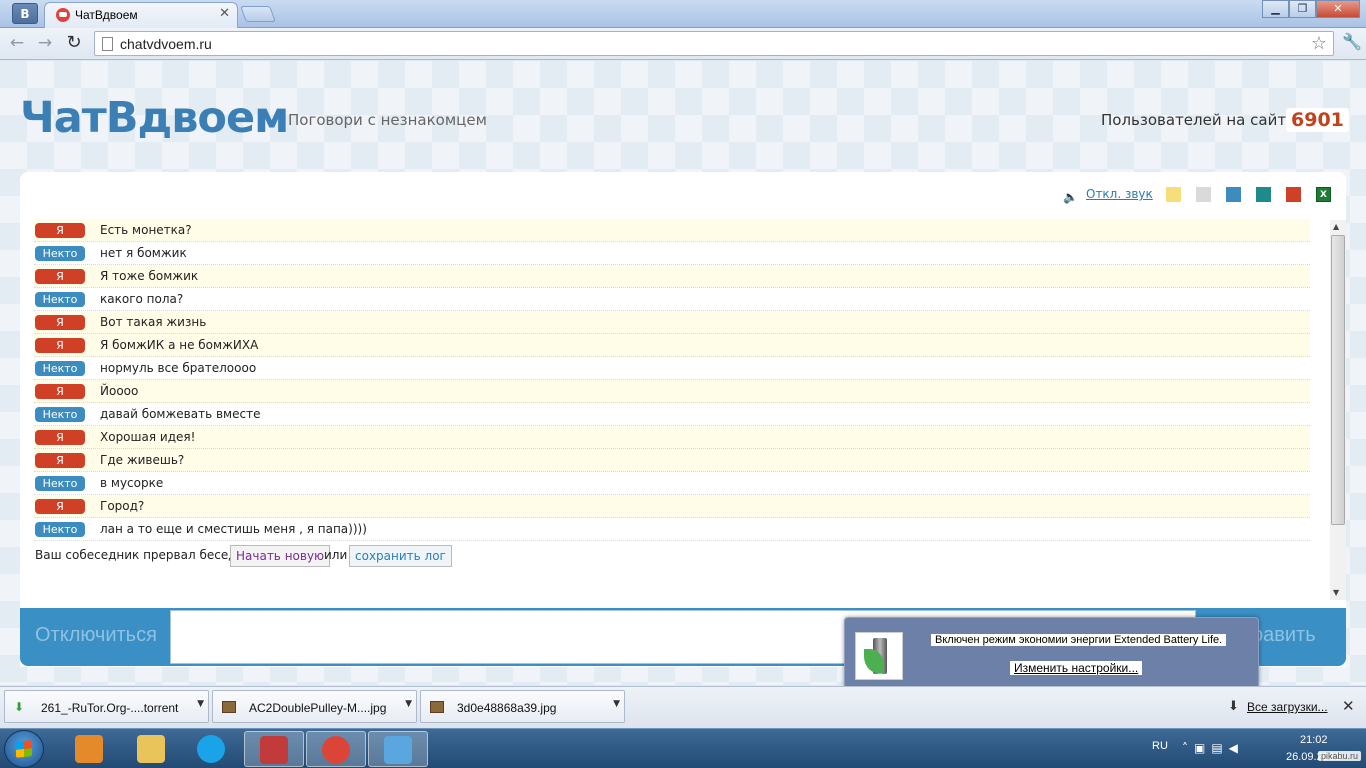 This screenshot has width=1366, height=768. Describe the element at coordinates (1198, 120) in the screenshot. I see `users-online-label: Пользователей на сайте` at that location.